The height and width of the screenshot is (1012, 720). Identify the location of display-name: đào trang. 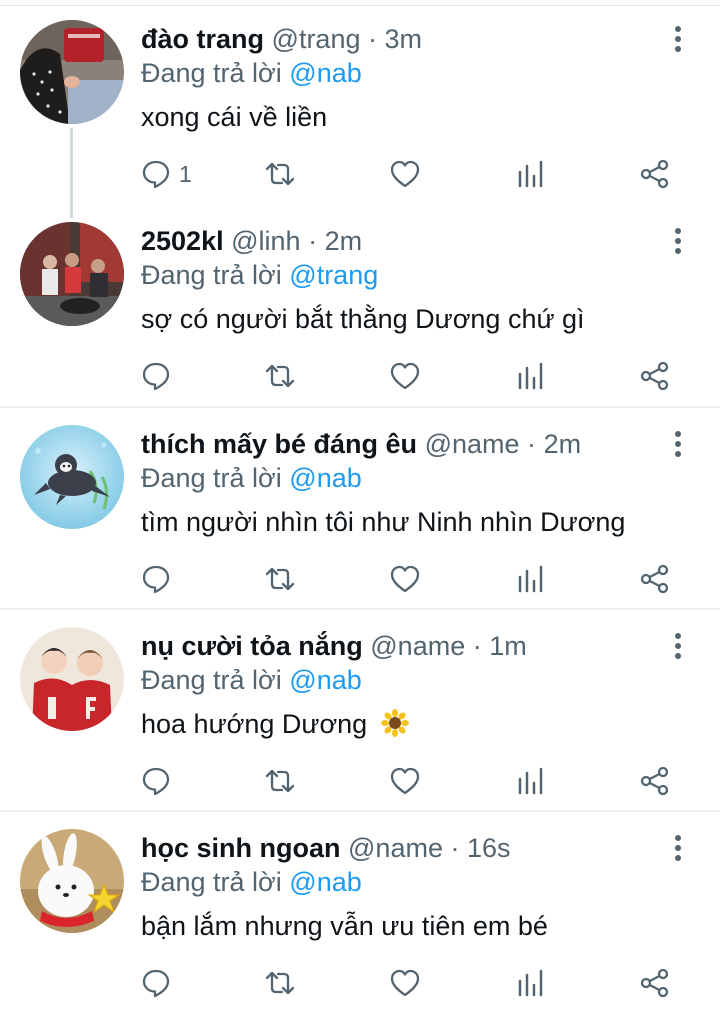
(202, 39).